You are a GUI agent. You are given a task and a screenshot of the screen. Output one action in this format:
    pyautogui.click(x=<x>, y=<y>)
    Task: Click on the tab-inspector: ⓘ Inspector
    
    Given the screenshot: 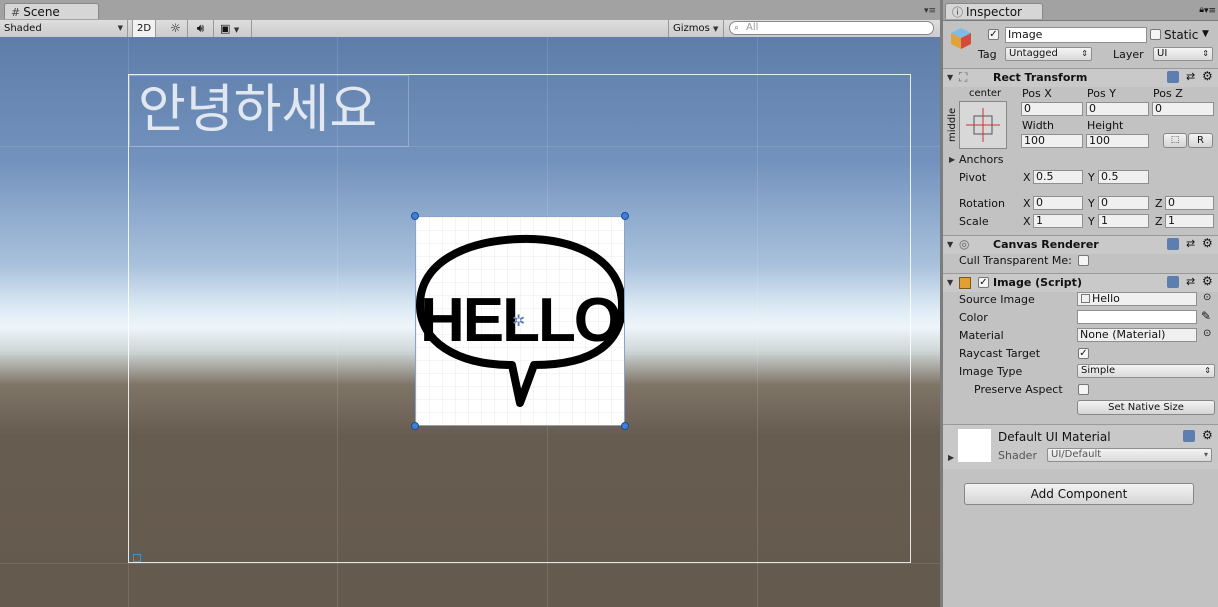 What is the action you would take?
    pyautogui.click(x=994, y=11)
    